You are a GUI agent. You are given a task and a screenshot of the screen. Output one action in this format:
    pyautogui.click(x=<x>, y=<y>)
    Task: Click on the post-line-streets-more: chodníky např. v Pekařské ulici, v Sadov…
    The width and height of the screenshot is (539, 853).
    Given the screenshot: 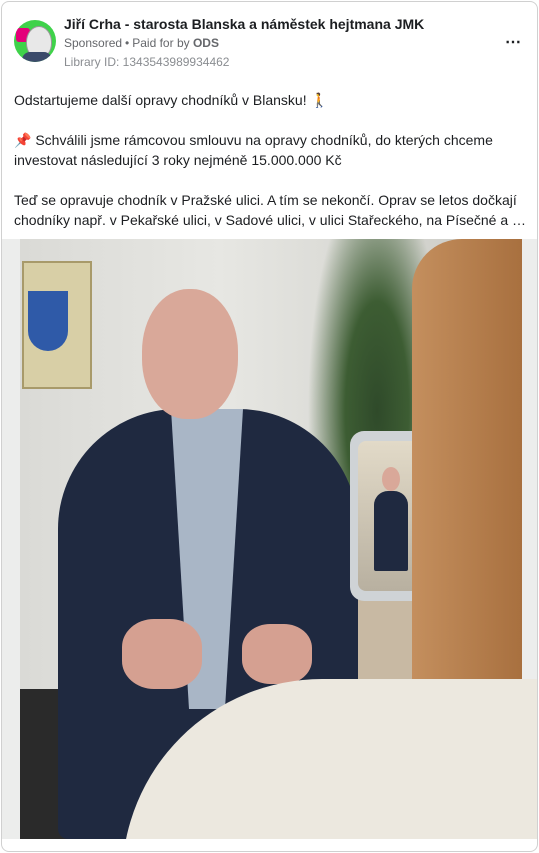 What is the action you would take?
    pyautogui.click(x=271, y=220)
    